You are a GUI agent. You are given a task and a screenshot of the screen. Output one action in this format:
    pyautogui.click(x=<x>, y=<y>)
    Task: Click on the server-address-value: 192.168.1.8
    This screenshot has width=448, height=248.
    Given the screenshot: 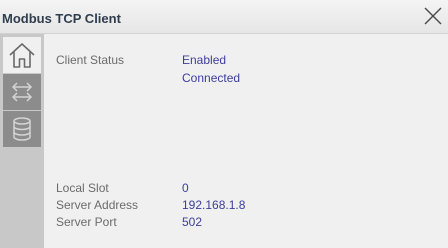 What is the action you would take?
    pyautogui.click(x=214, y=205)
    